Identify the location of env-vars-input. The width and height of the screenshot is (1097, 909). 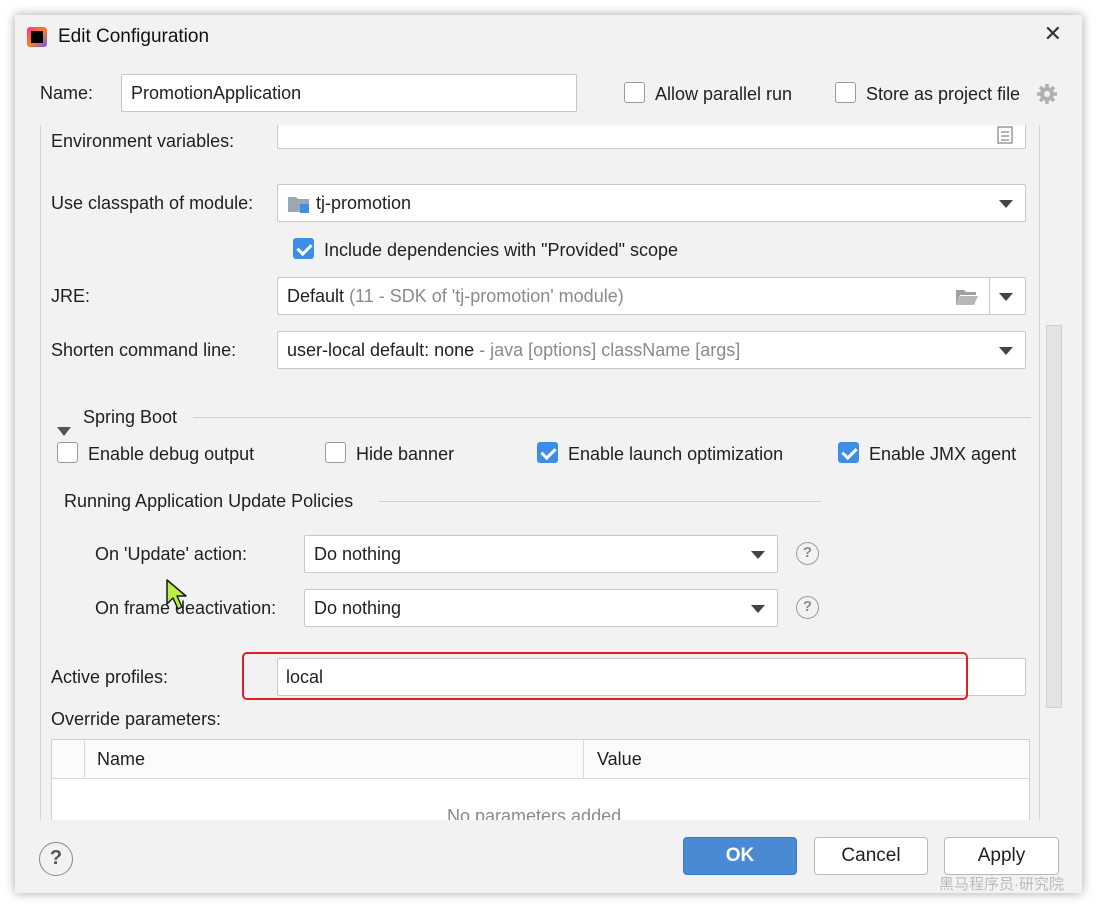
(651, 137).